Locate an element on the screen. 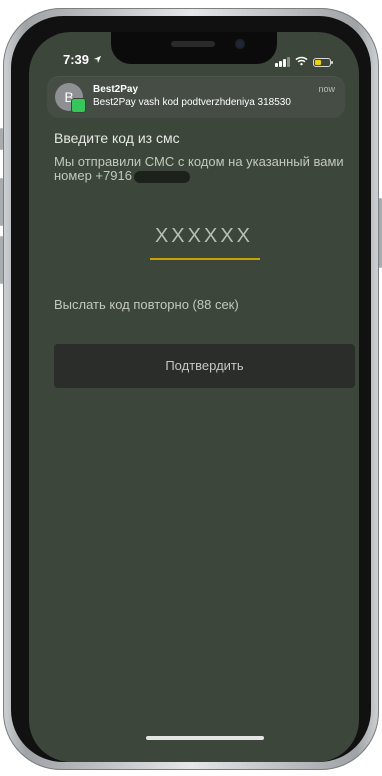  notch is located at coordinates (194, 48).